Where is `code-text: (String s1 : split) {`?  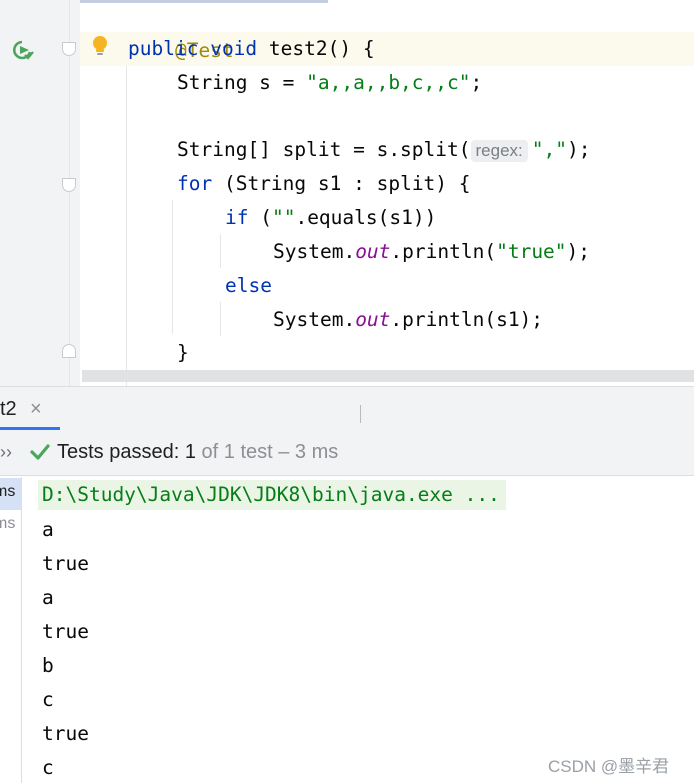
code-text: (String s1 : split) { is located at coordinates (341, 183).